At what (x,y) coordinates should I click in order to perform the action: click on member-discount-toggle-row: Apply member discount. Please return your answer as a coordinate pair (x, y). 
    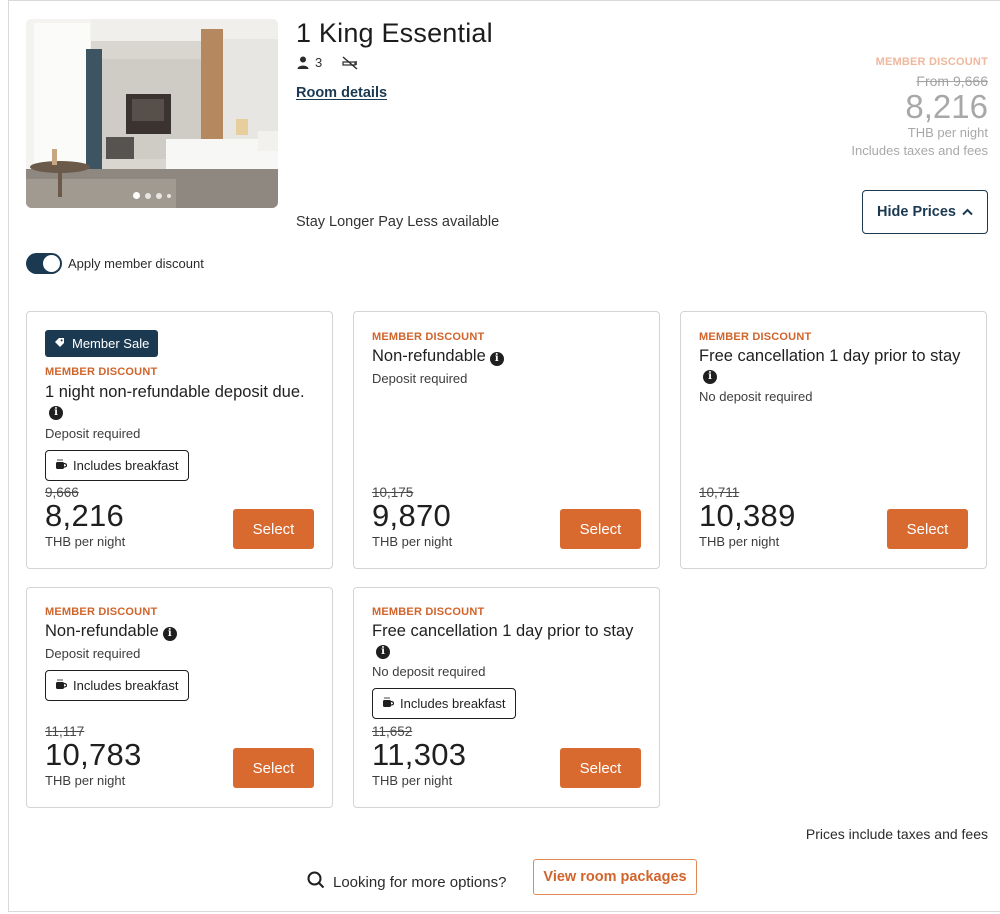
    Looking at the image, I should click on (115, 263).